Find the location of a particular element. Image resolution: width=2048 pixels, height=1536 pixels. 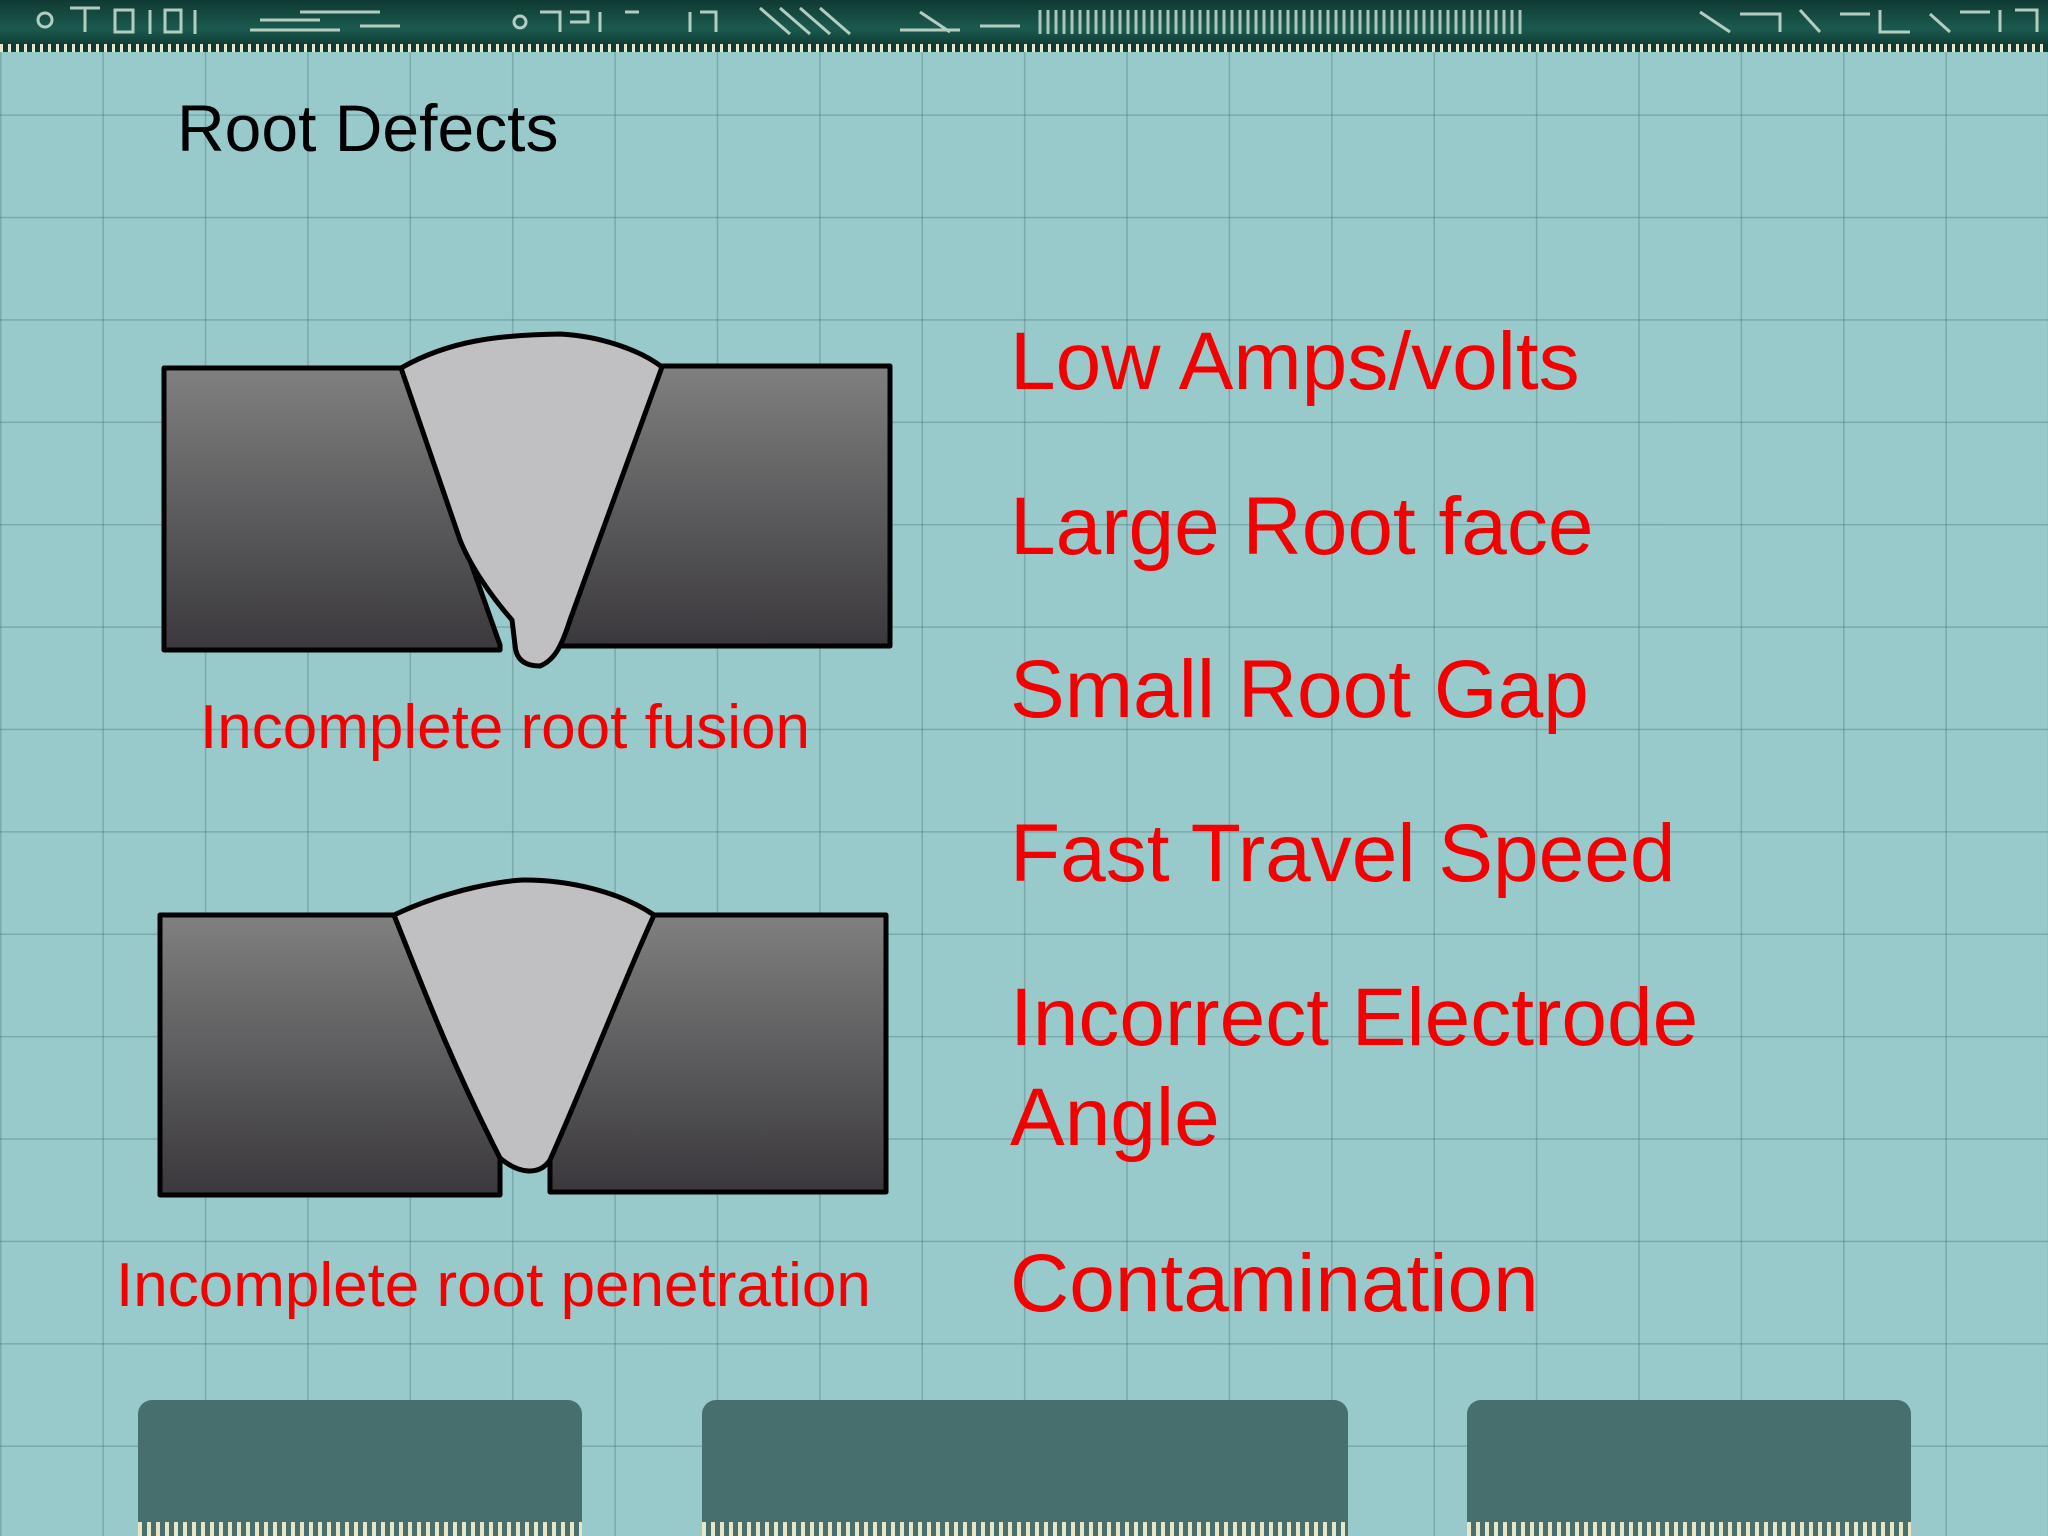

cause-text: Low Amps/volts is located at coordinates (1295, 361).